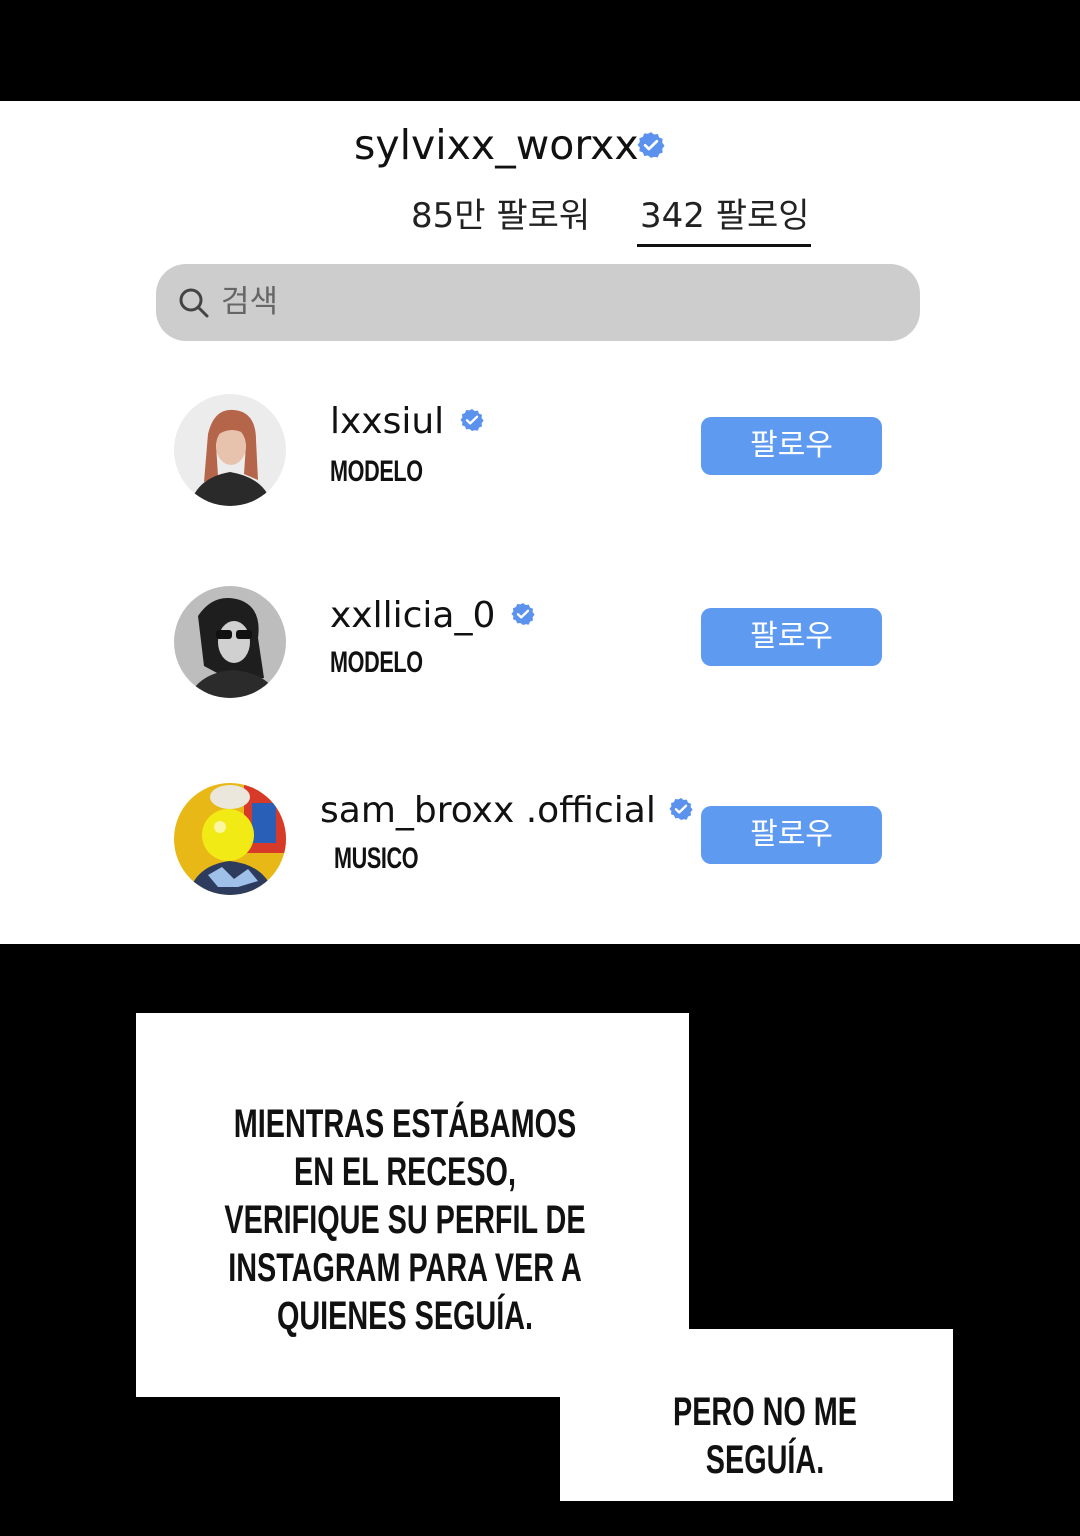  Describe the element at coordinates (496, 145) in the screenshot. I see `profile-username: sylvixx_worxx` at that location.